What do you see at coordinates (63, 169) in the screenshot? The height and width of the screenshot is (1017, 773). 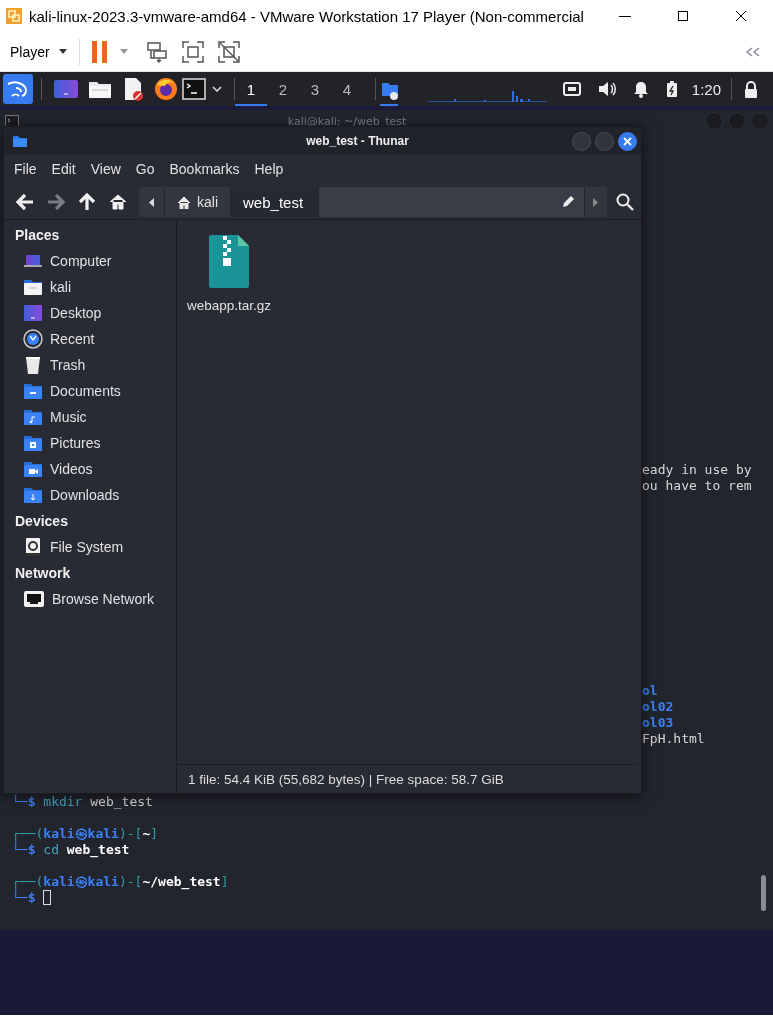 I see `menu-item: Edit` at bounding box center [63, 169].